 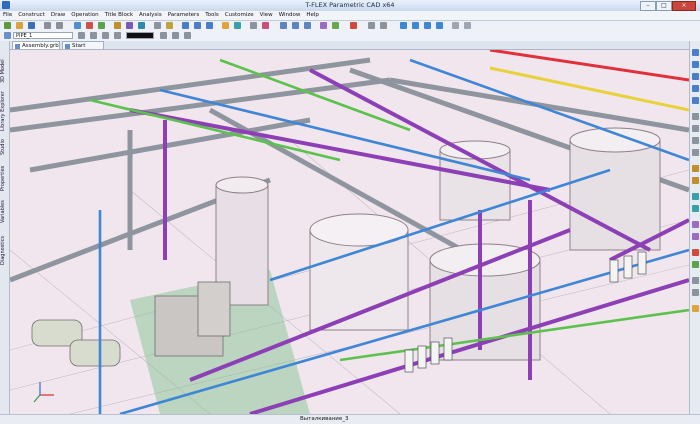 I want to click on menu-parameters: Parameters, so click(x=183, y=15).